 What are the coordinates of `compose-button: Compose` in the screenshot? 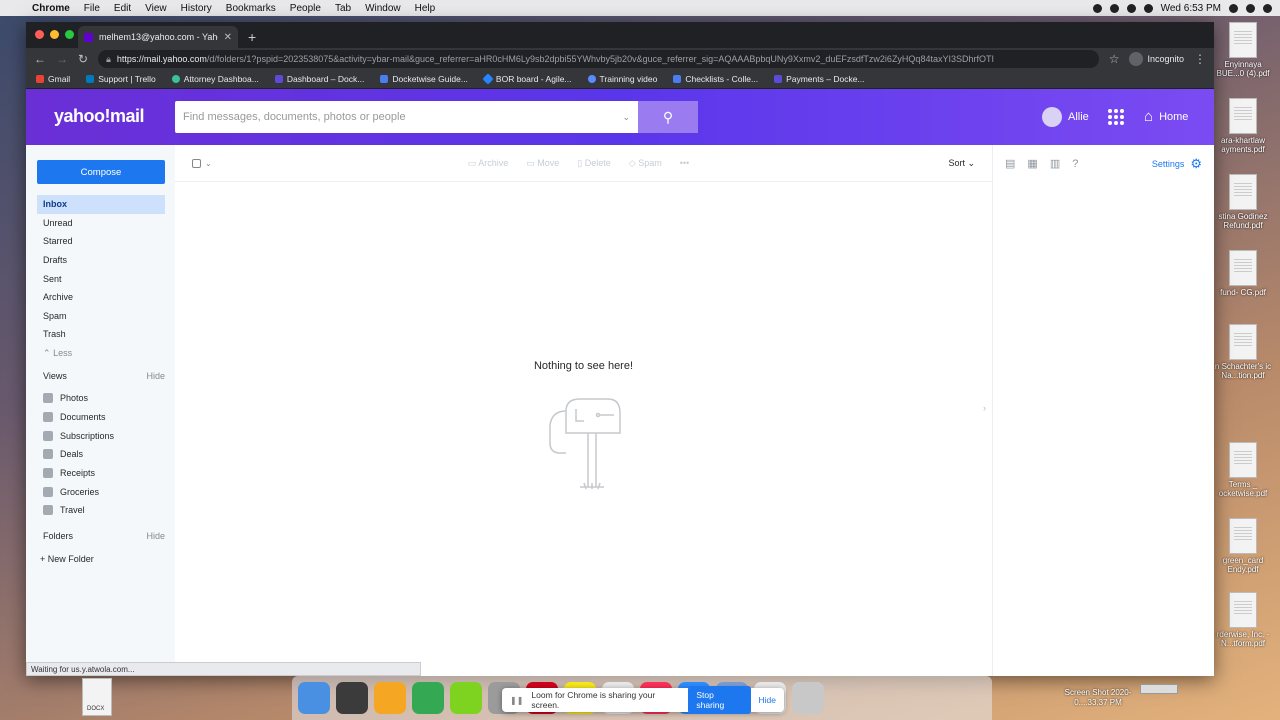 It's located at (101, 172).